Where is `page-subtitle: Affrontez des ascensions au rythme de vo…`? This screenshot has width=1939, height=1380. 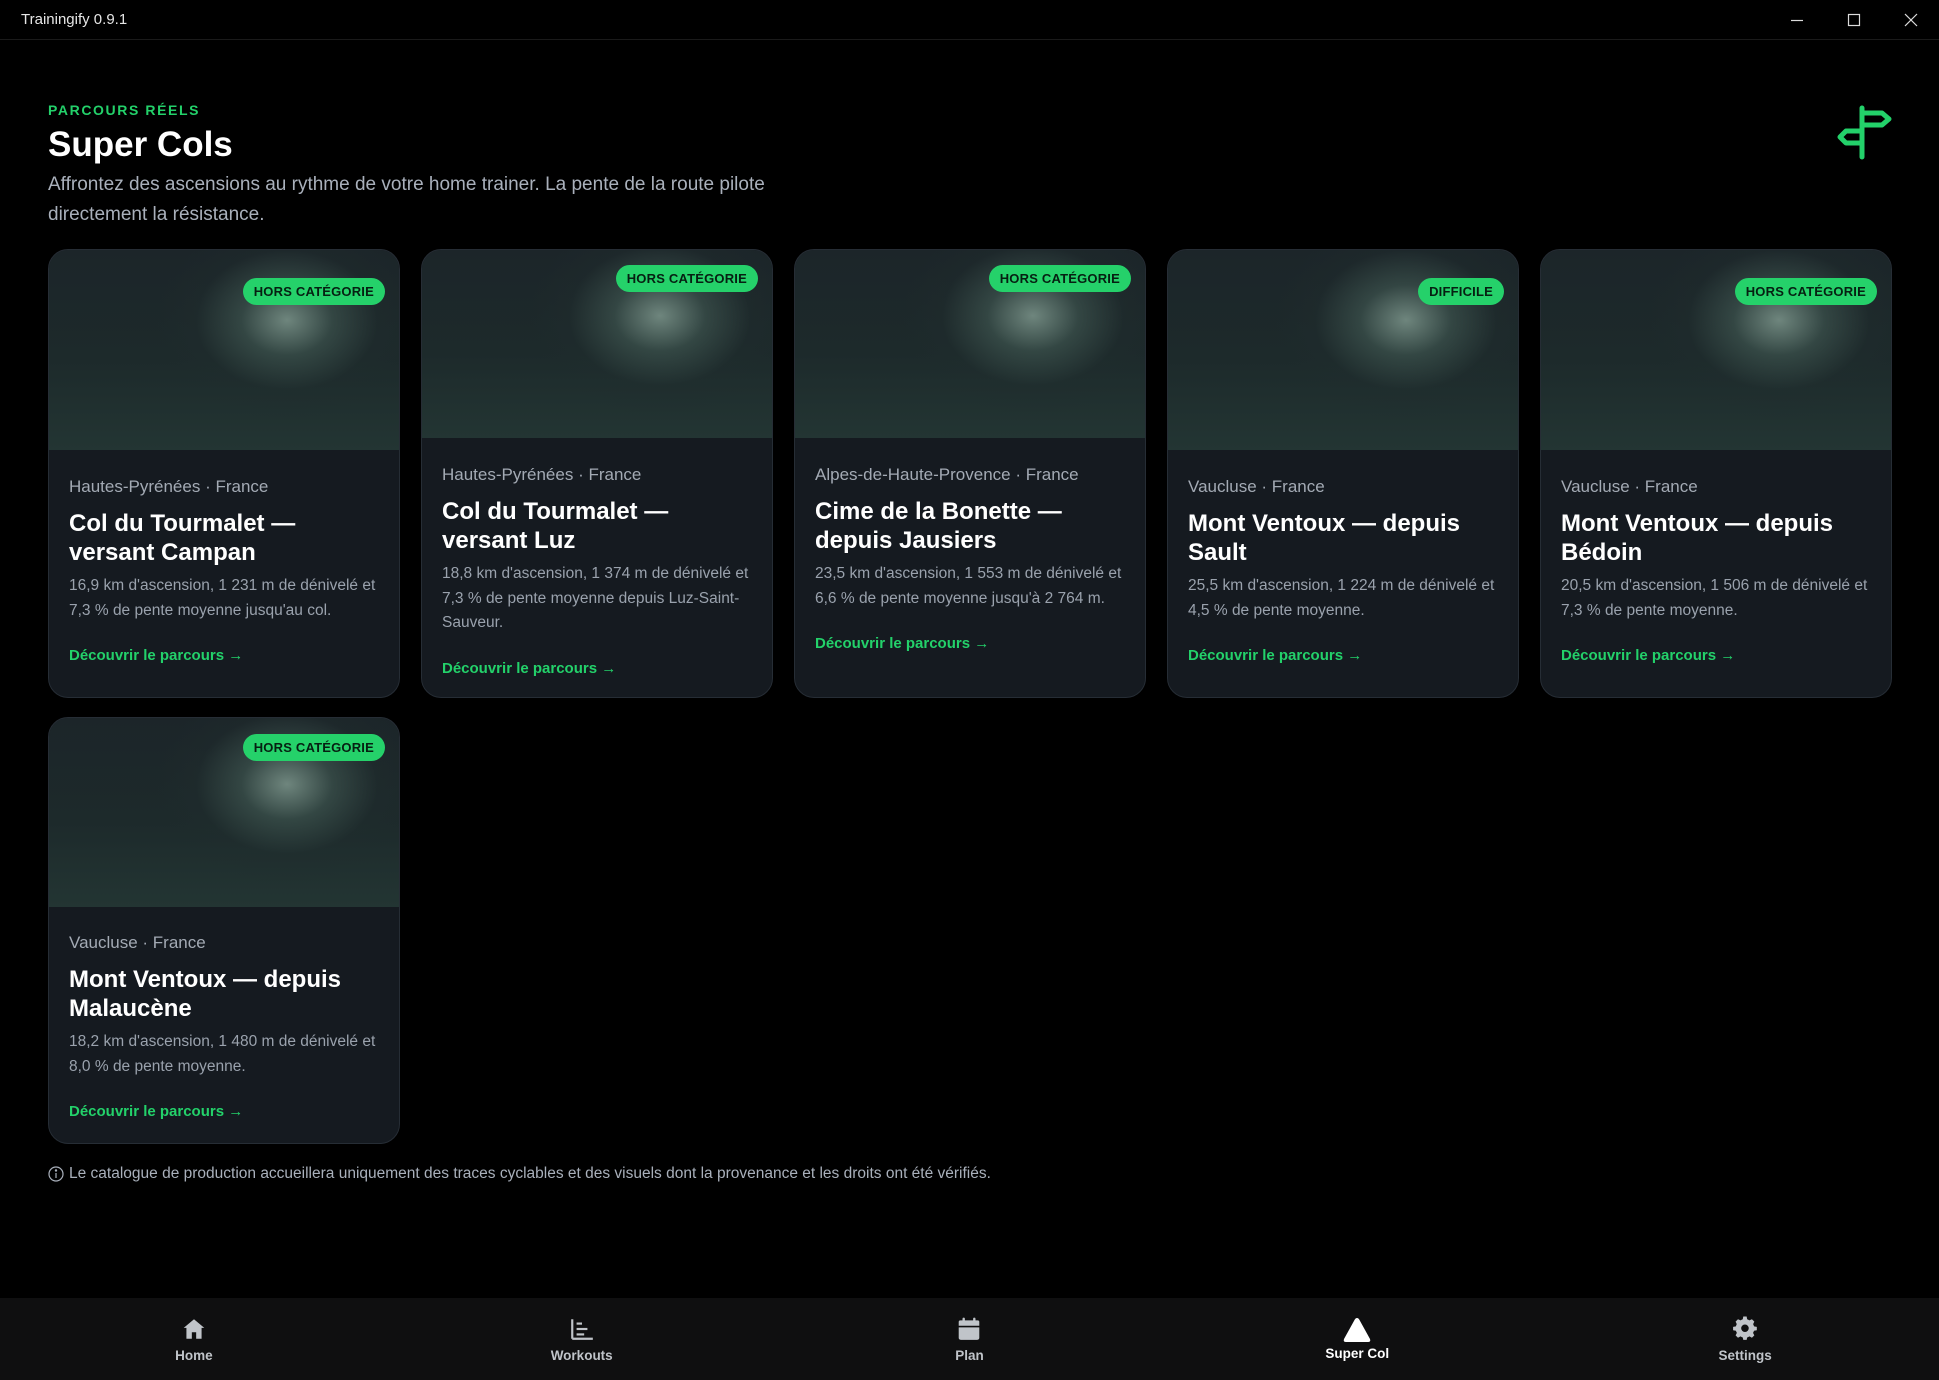
page-subtitle: Affrontez des ascensions au rythme de vo… is located at coordinates (406, 199).